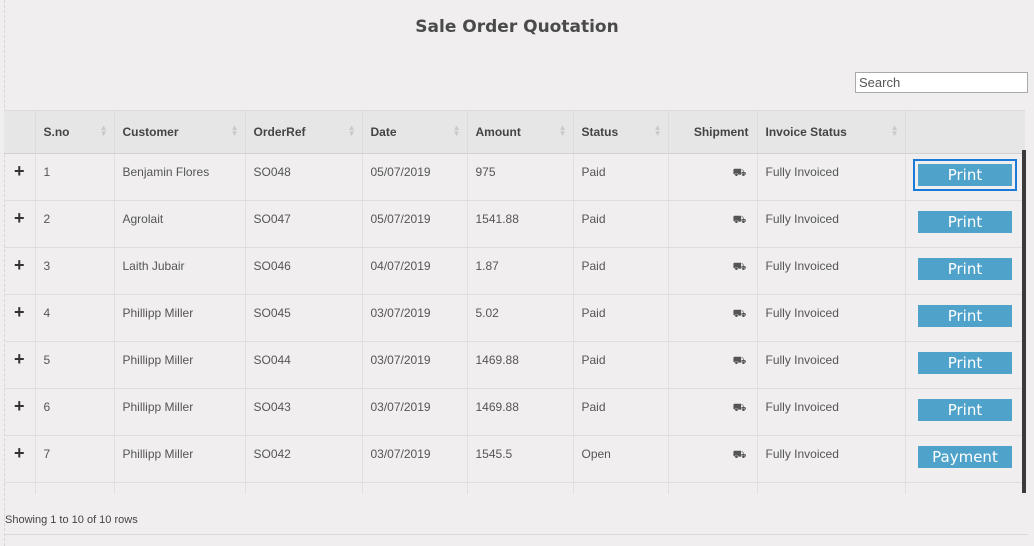  What do you see at coordinates (621, 459) in the screenshot?
I see `cell-status: Open` at bounding box center [621, 459].